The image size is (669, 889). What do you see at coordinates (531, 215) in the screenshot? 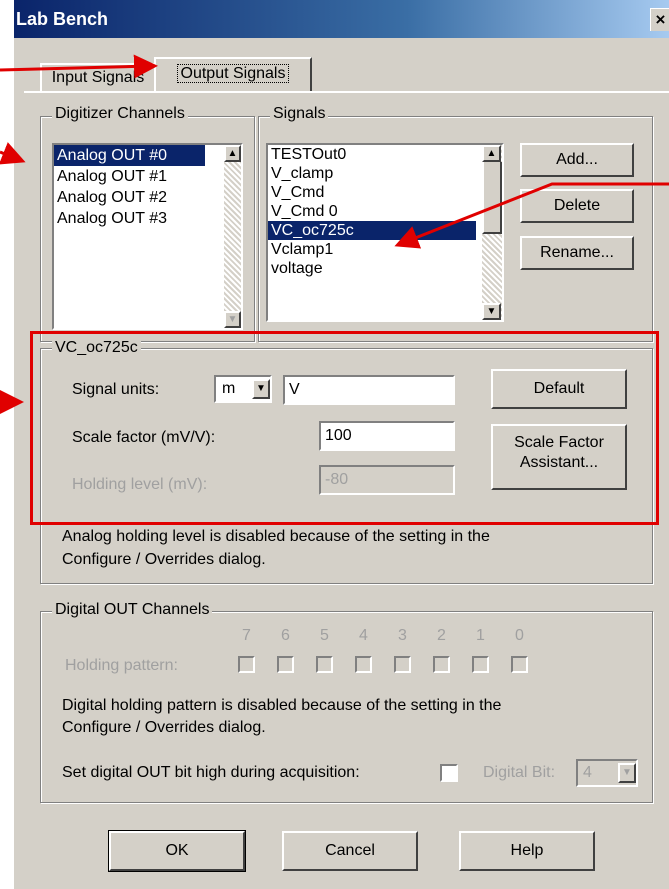
I see `arrow-to-selected-signal` at bounding box center [531, 215].